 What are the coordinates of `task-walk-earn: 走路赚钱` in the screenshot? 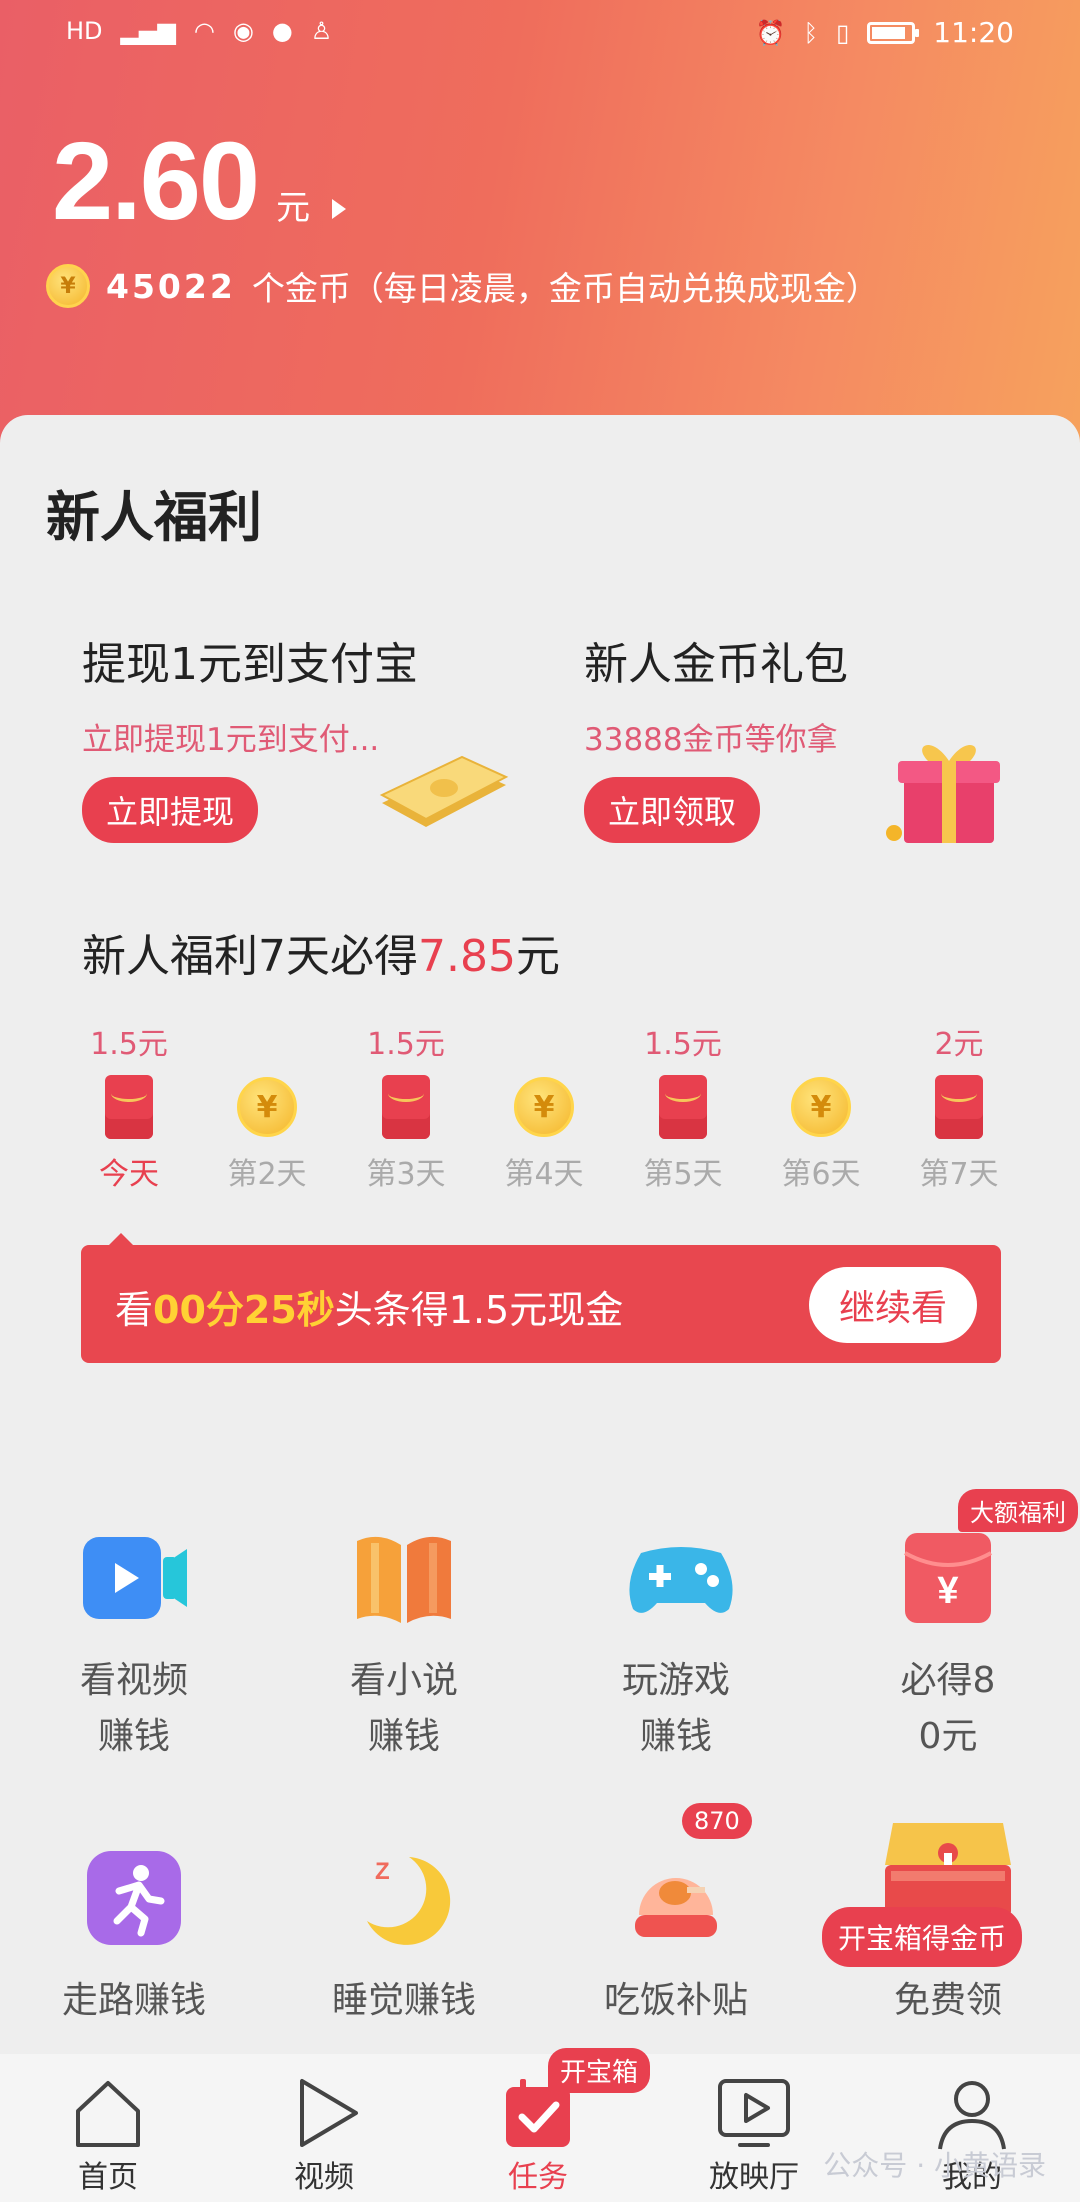 It's located at (134, 1936).